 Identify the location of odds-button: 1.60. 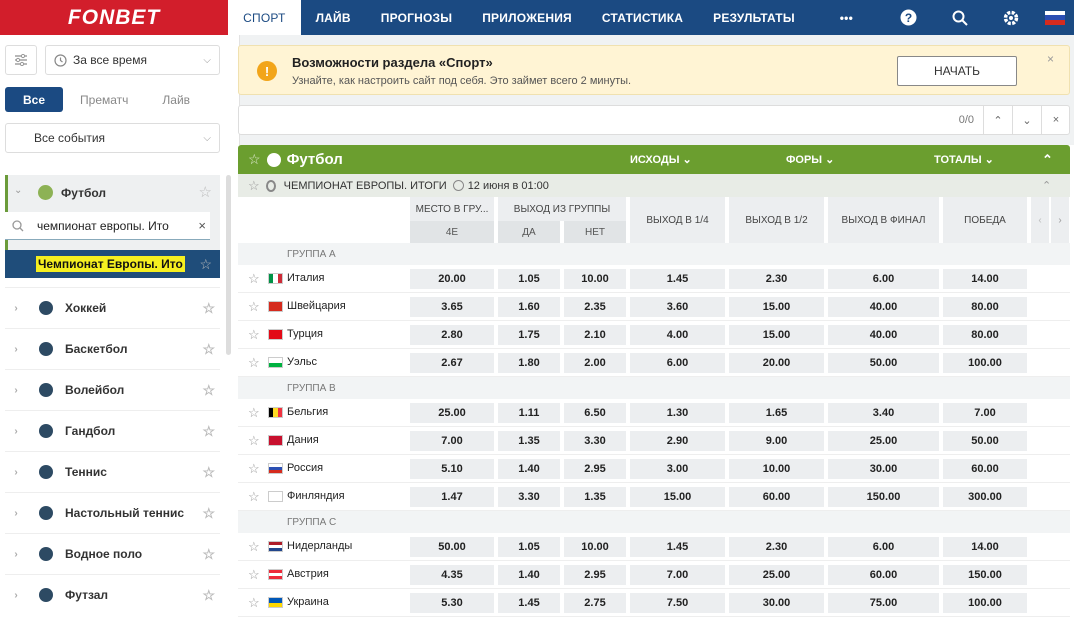
(529, 307).